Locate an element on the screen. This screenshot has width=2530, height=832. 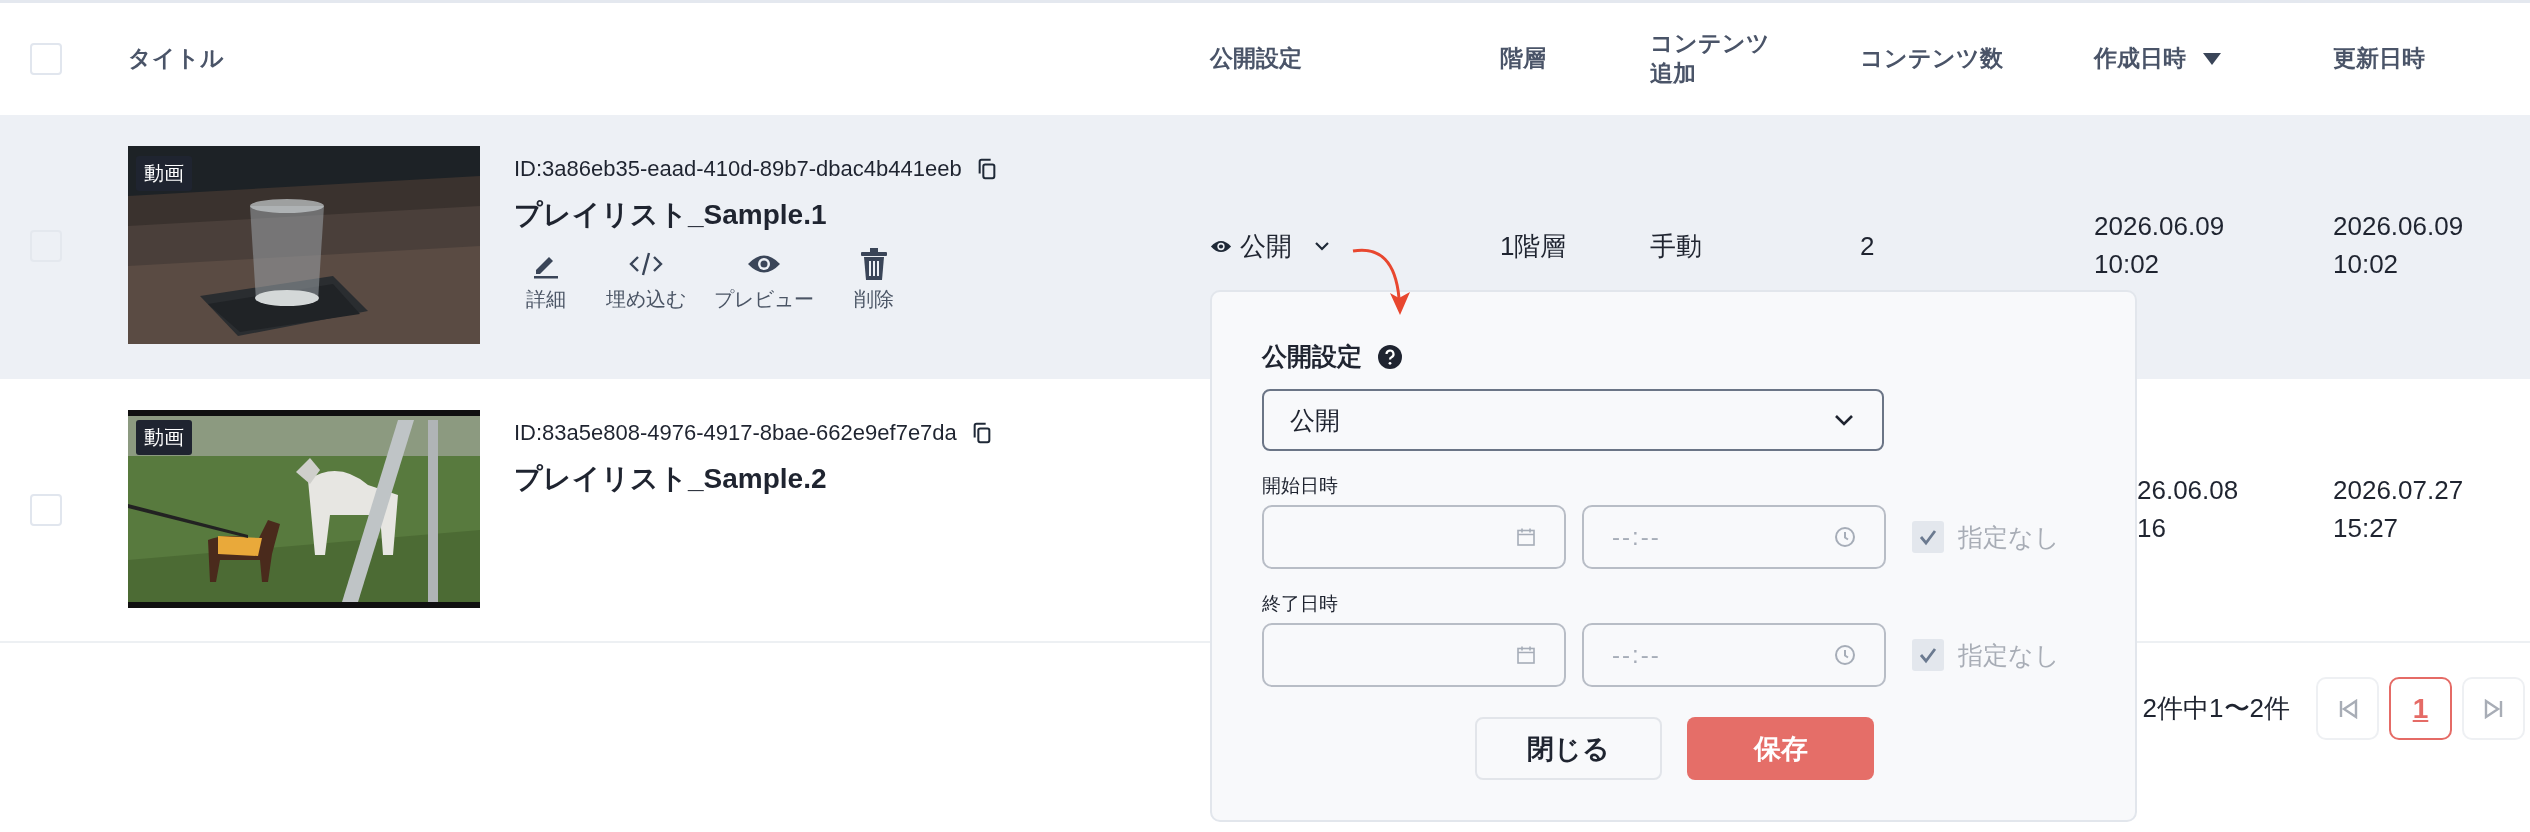
add-mode-text: 手動 is located at coordinates (1676, 246).